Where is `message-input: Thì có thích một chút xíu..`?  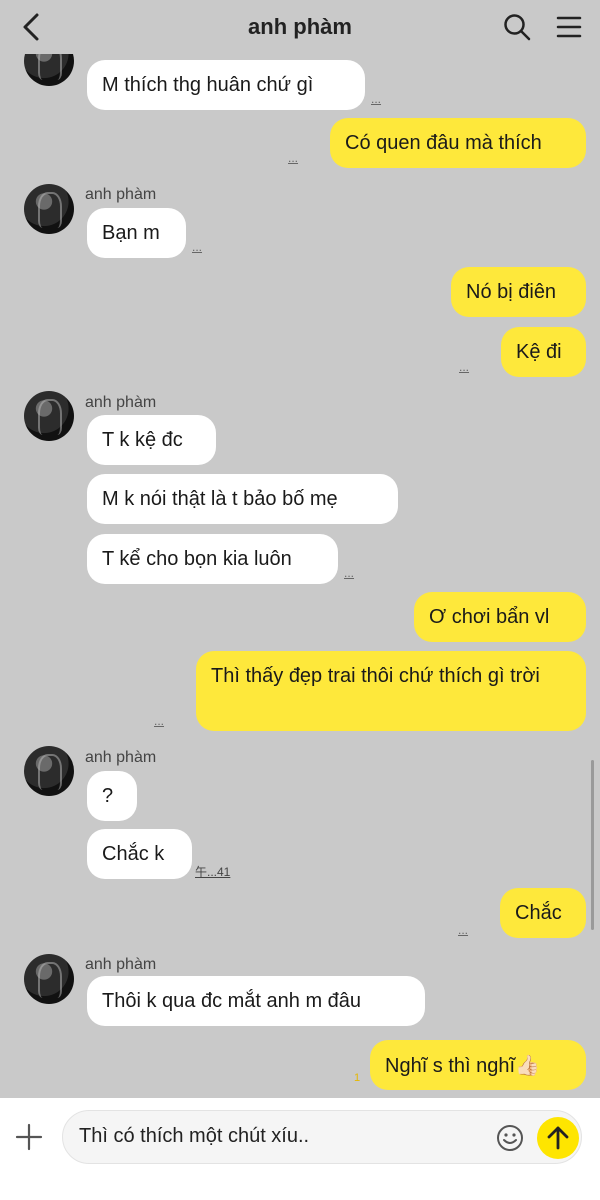 message-input: Thì có thích một chút xíu.. is located at coordinates (322, 1137).